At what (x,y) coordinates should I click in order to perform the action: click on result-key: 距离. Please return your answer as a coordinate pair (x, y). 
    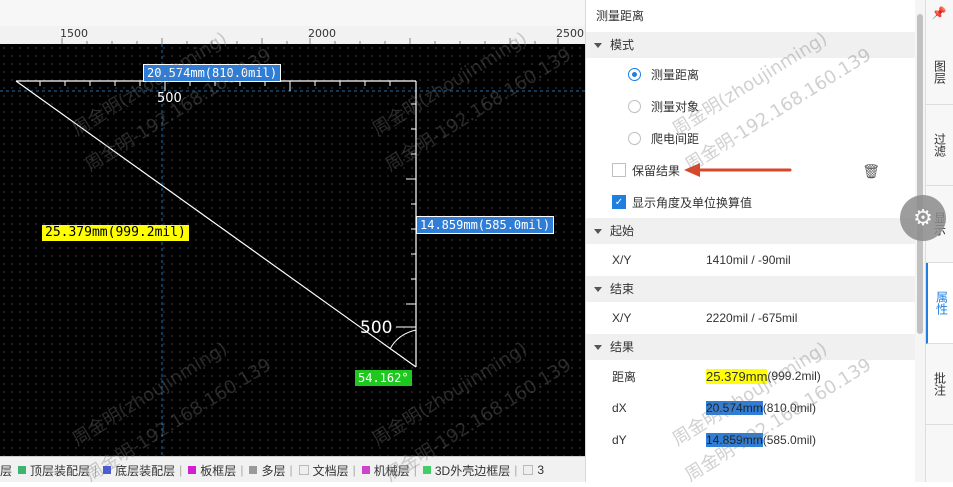
    Looking at the image, I should click on (624, 376).